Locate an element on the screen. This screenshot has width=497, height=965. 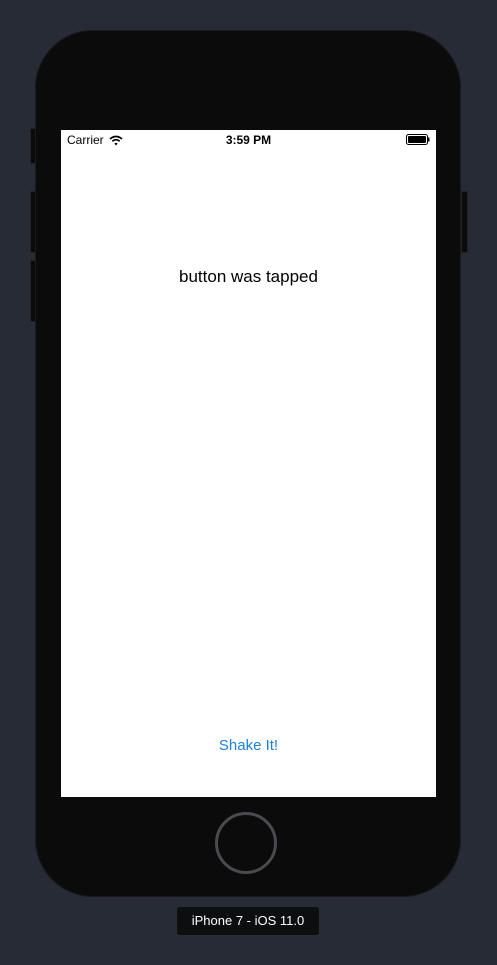
device-name-label: iPhone 7 - iOS 11.0 is located at coordinates (248, 921).